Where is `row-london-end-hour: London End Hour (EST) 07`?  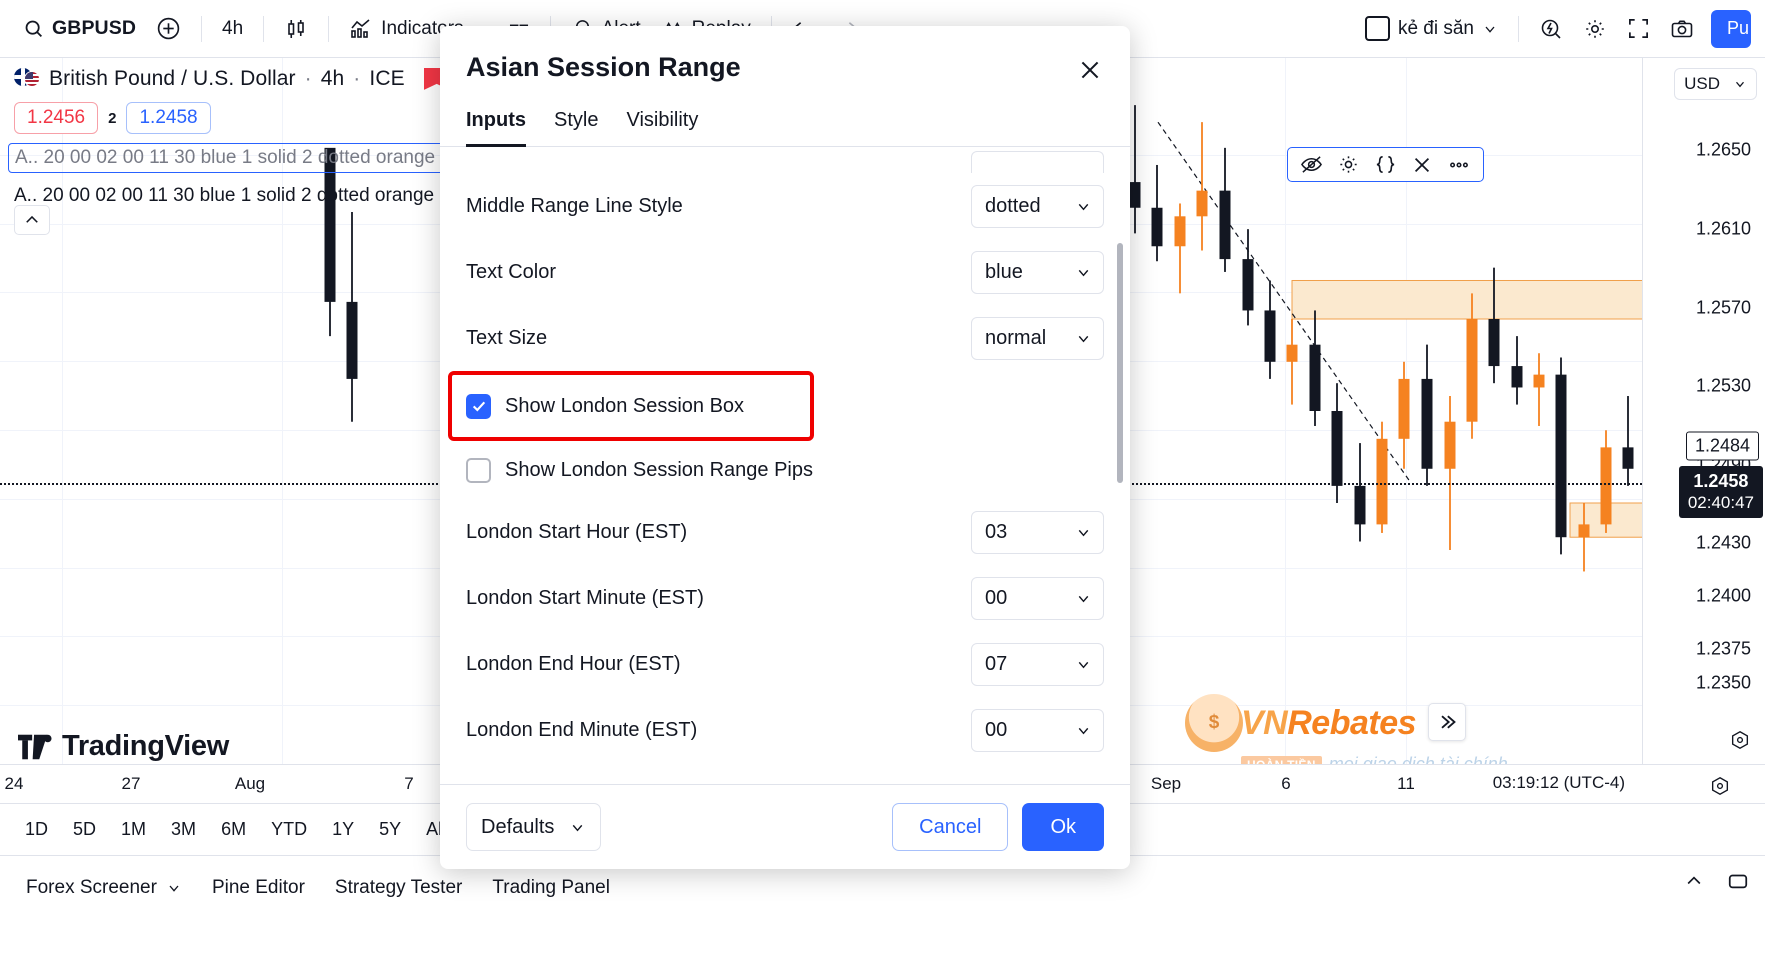 row-london-end-hour: London End Hour (EST) 07 is located at coordinates (785, 664).